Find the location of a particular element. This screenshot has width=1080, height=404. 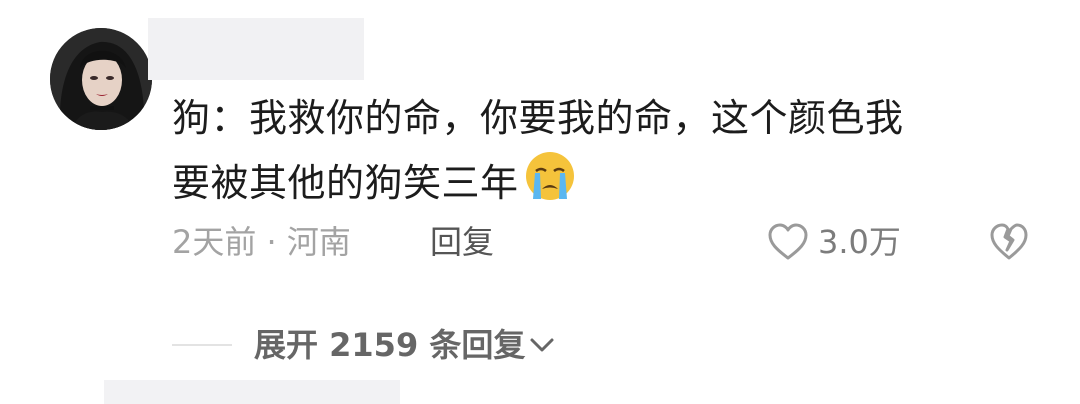

crying-face-emoji-icon is located at coordinates (549, 176).